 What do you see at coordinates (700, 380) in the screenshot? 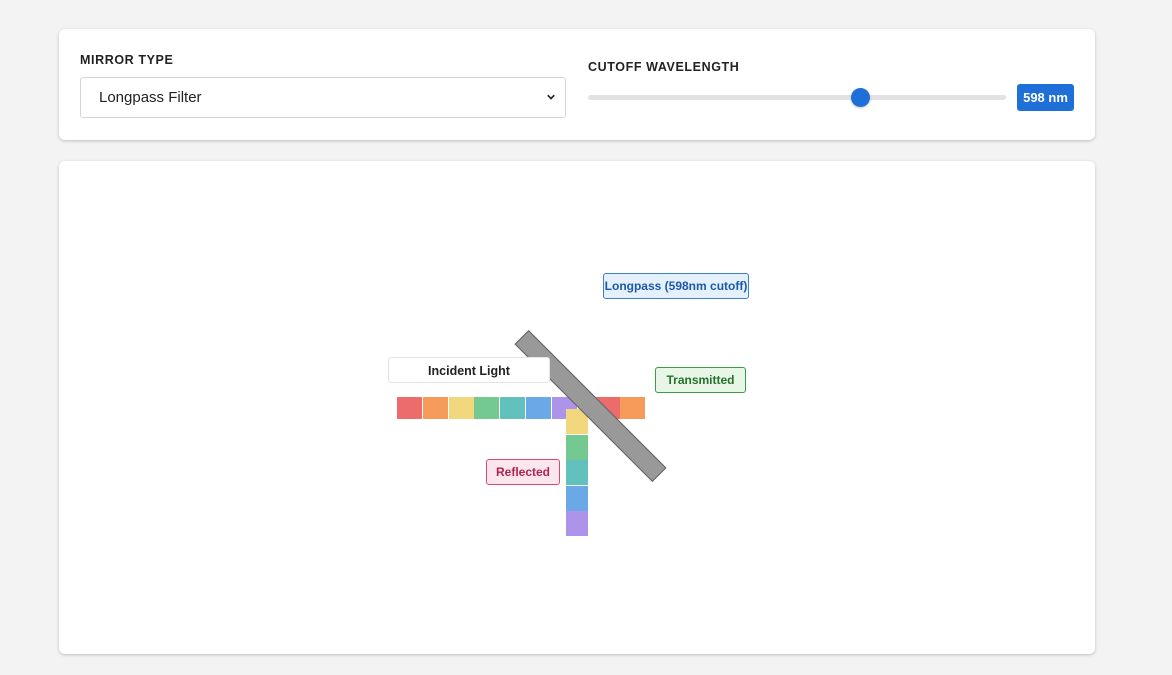
I see `transmitted-tag: Transmitted` at bounding box center [700, 380].